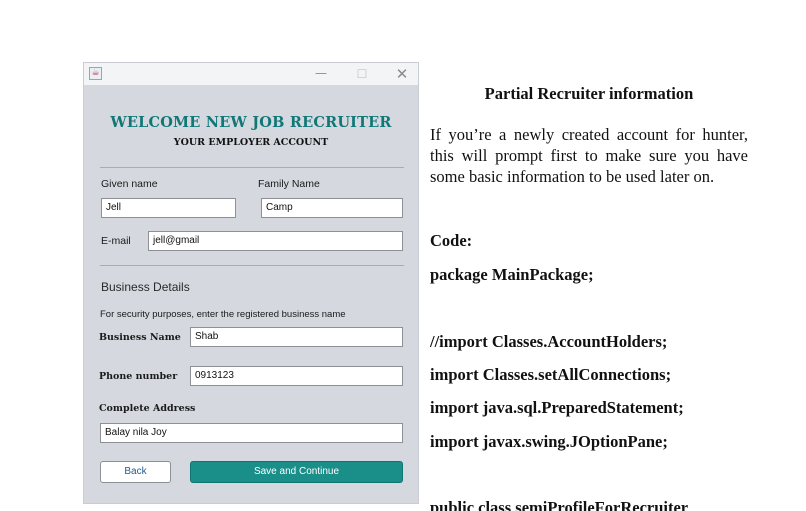 This screenshot has height=511, width=806. What do you see at coordinates (95, 73) in the screenshot?
I see `java-cup-icon: ☕` at bounding box center [95, 73].